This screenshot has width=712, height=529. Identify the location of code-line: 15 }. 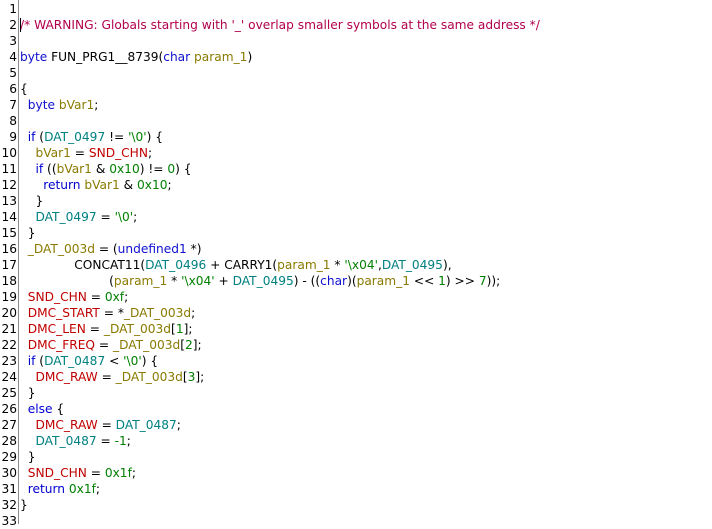
(356, 233).